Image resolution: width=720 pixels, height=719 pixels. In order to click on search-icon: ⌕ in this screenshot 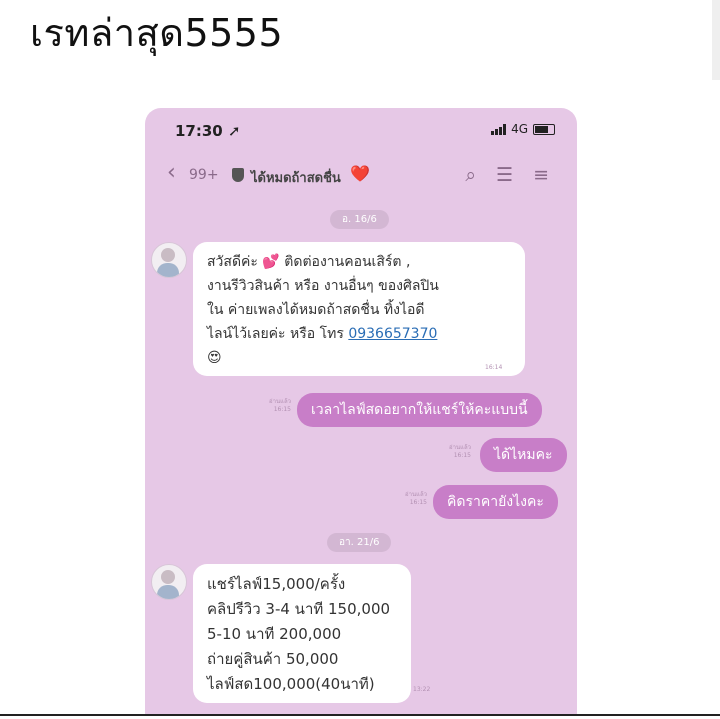, I will do `click(470, 175)`.